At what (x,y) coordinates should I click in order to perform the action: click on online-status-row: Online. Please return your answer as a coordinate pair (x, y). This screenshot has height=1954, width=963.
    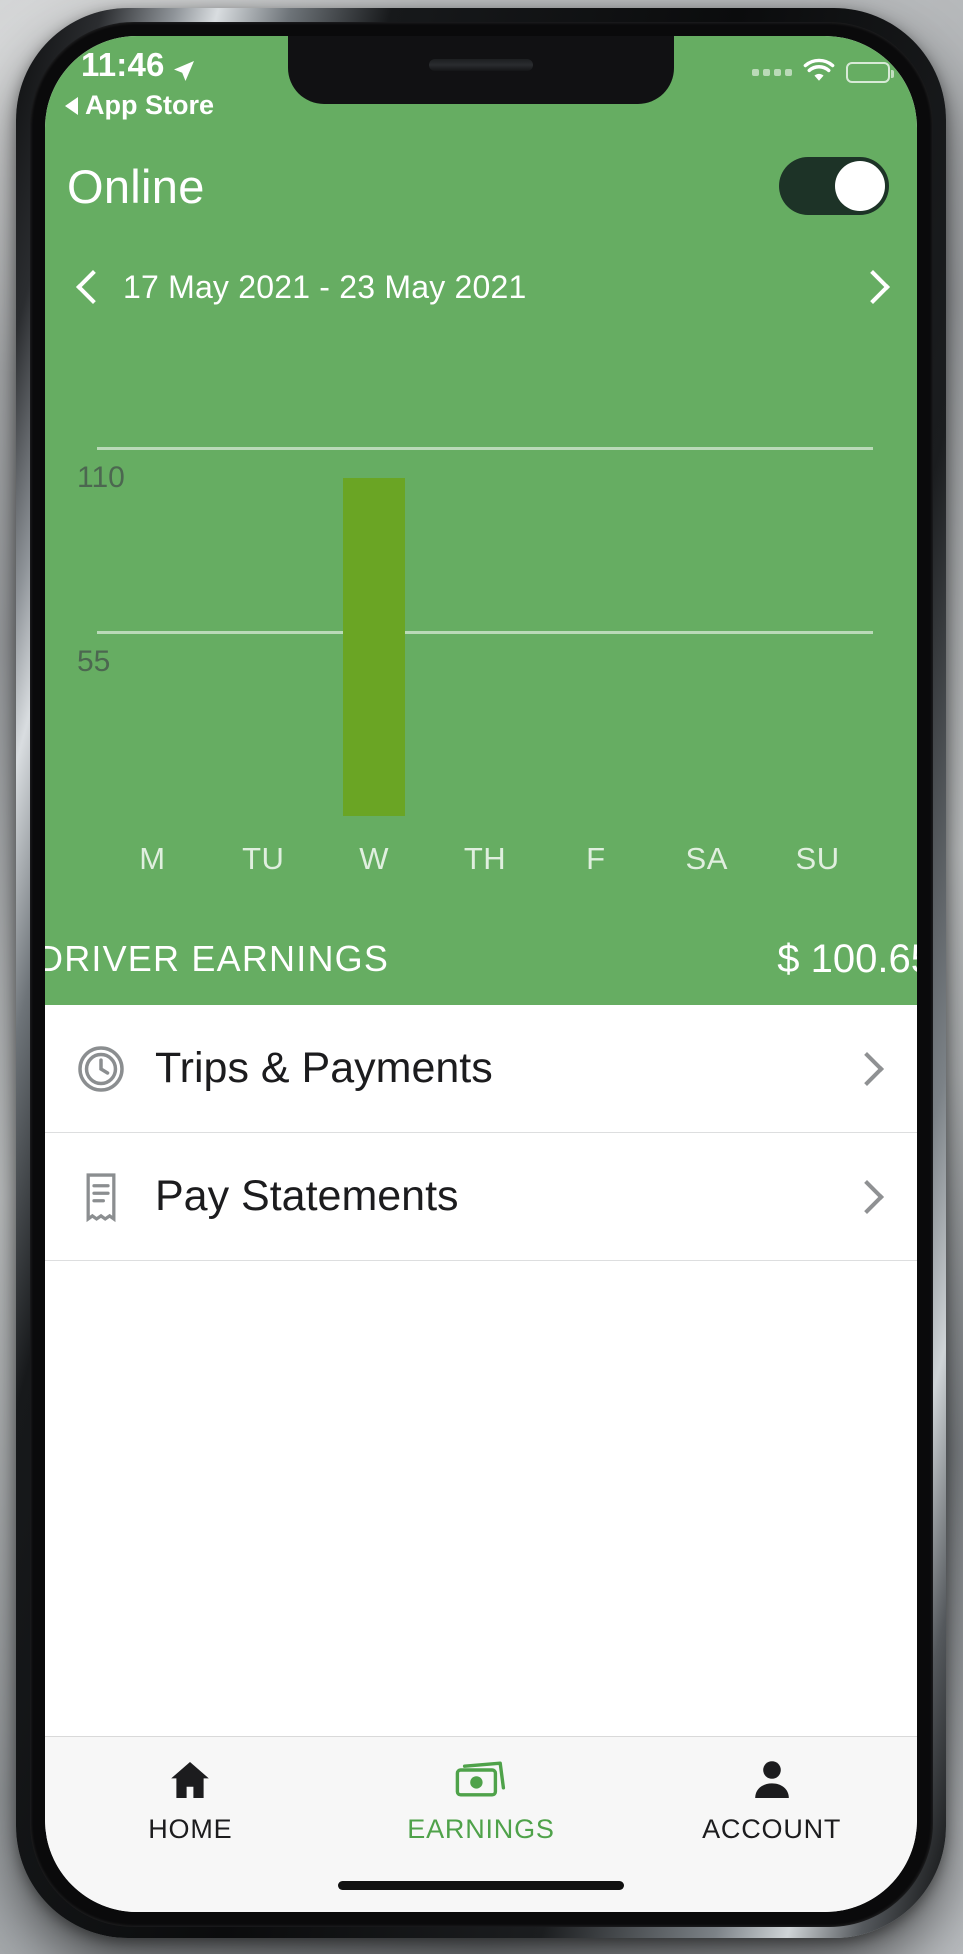
    Looking at the image, I should click on (481, 186).